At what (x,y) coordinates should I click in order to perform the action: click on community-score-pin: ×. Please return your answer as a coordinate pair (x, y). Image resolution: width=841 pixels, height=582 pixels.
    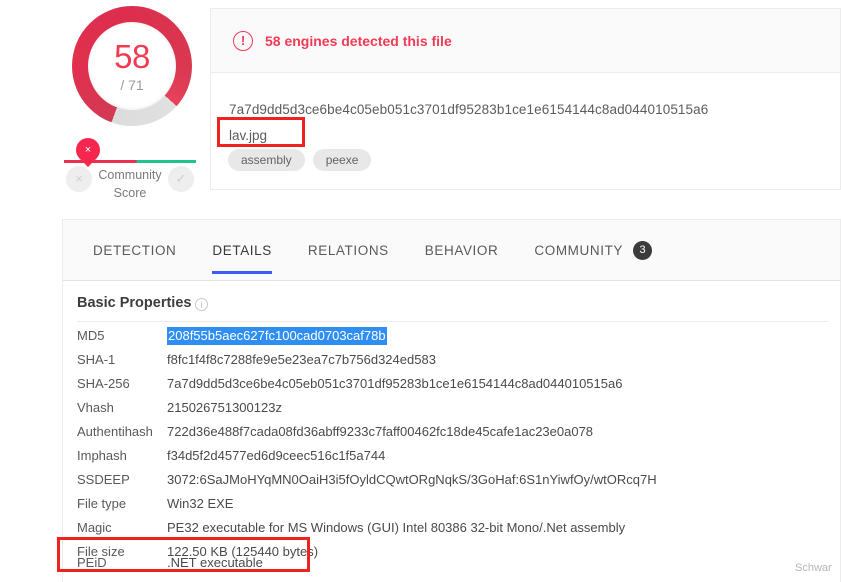
    Looking at the image, I should click on (88, 150).